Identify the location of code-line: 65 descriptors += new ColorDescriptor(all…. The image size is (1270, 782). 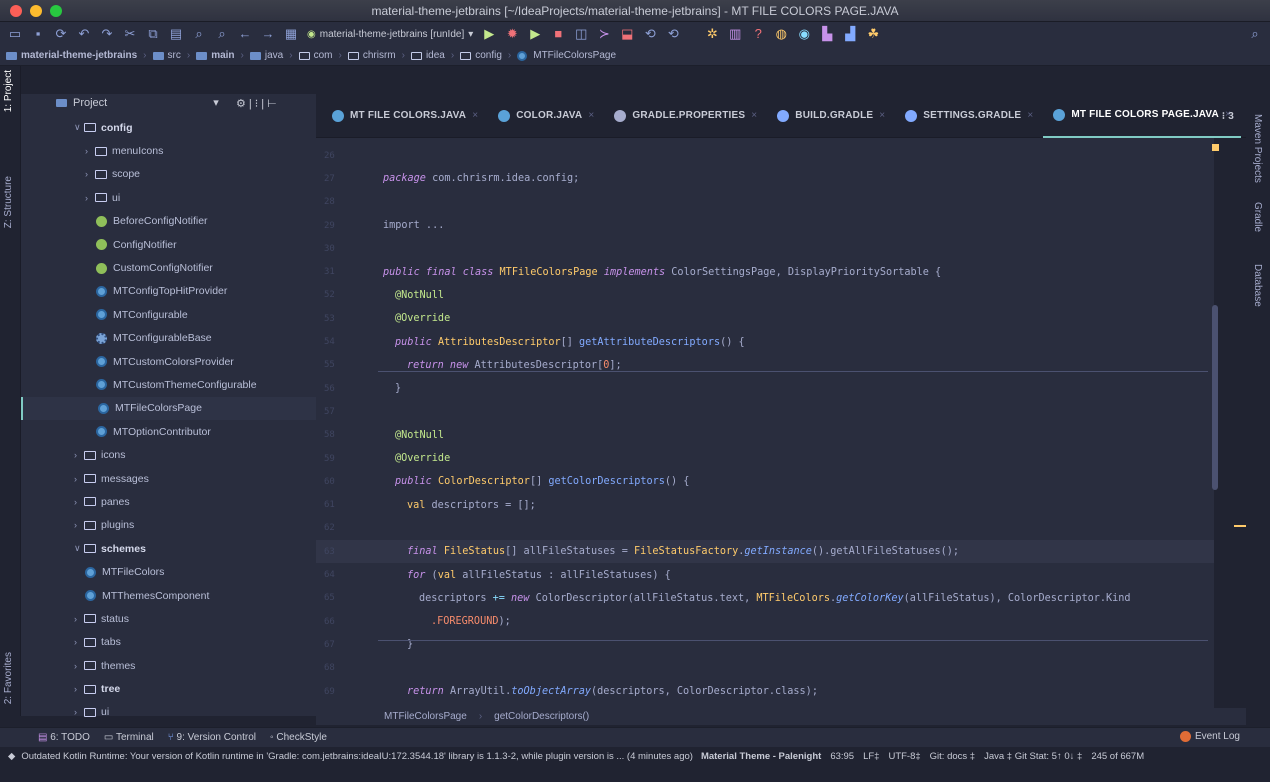
(765, 598).